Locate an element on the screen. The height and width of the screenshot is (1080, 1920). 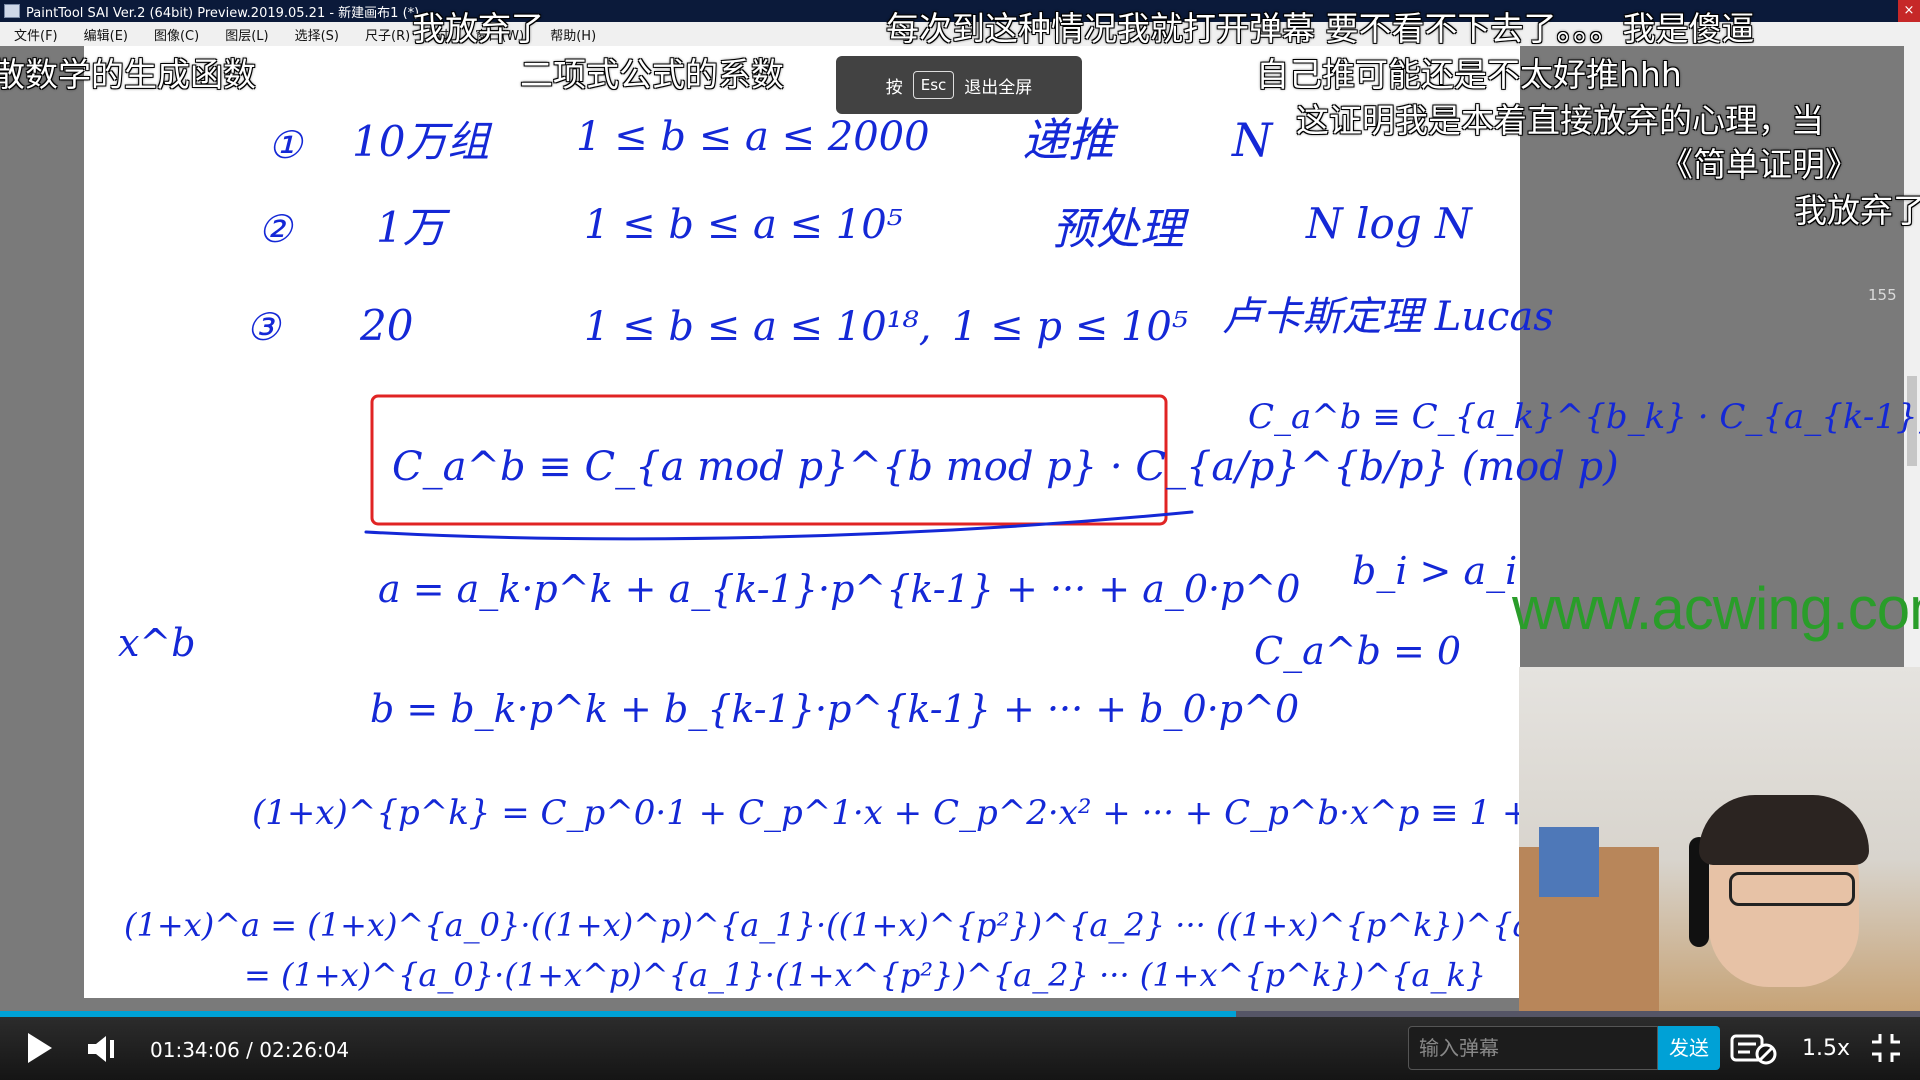
note-row1-count: 10万组 is located at coordinates (422, 141).